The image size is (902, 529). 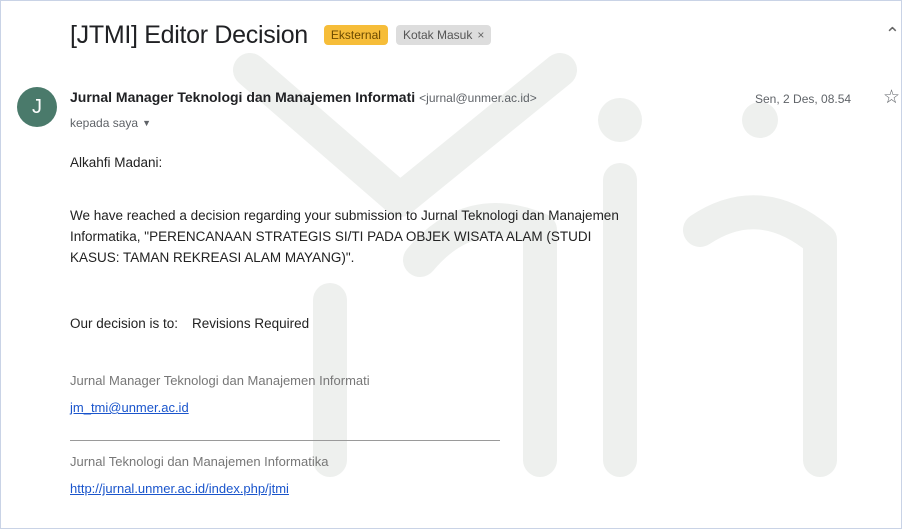 What do you see at coordinates (285, 440) in the screenshot?
I see `signature-divider` at bounding box center [285, 440].